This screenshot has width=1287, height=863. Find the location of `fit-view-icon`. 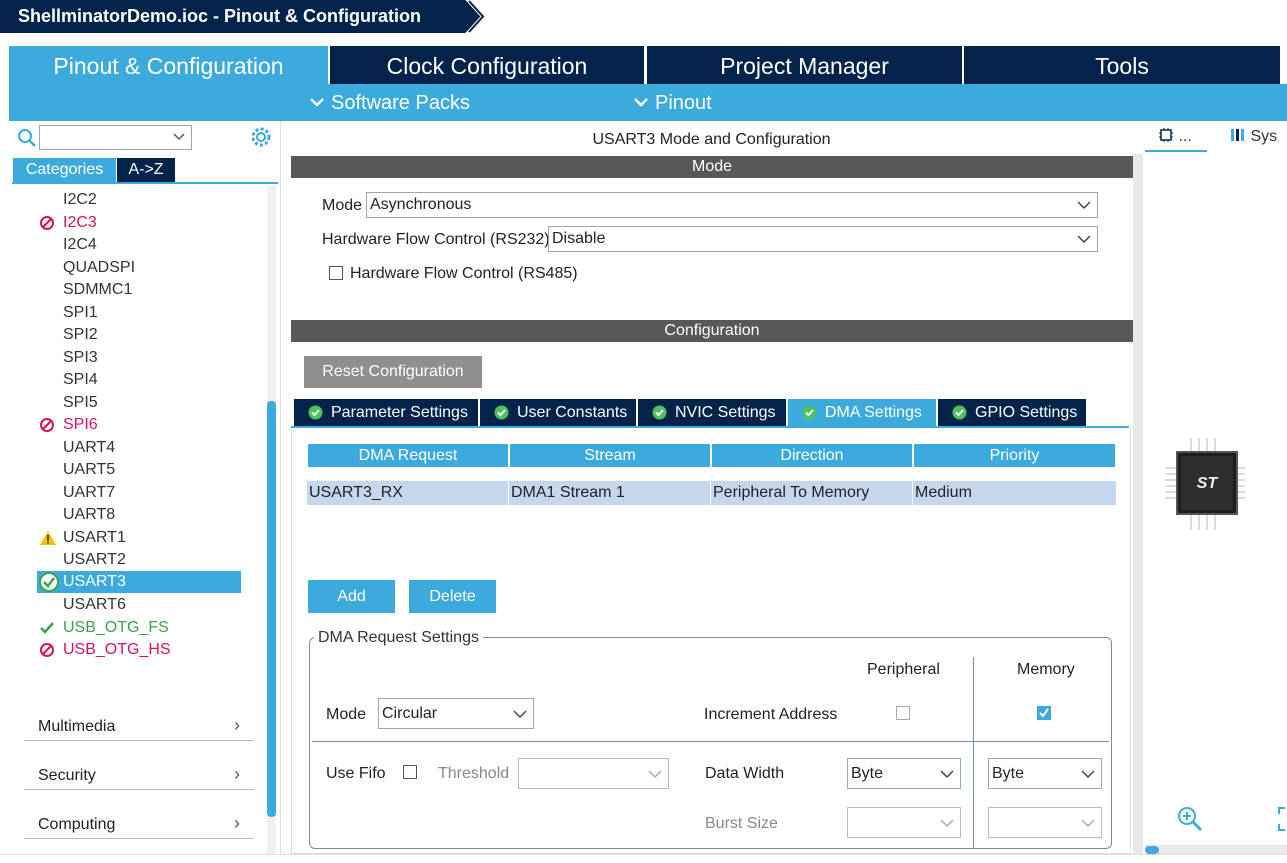

fit-view-icon is located at coordinates (1282, 819).